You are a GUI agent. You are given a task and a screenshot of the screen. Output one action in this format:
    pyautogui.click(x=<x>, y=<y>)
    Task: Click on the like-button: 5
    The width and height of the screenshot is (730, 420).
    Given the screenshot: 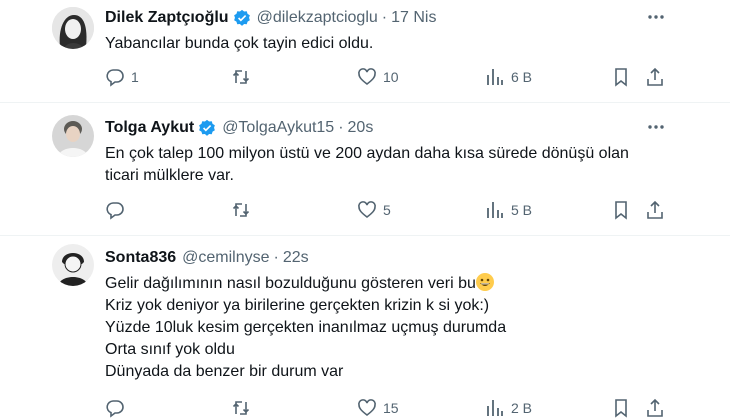 What is the action you would take?
    pyautogui.click(x=374, y=210)
    